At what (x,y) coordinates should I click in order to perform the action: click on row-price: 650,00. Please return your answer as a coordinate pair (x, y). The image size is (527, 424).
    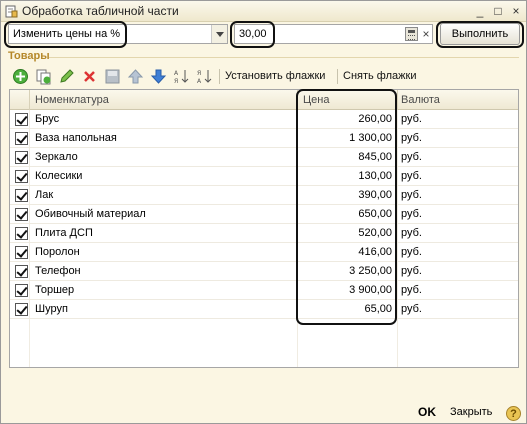
    Looking at the image, I should click on (375, 214).